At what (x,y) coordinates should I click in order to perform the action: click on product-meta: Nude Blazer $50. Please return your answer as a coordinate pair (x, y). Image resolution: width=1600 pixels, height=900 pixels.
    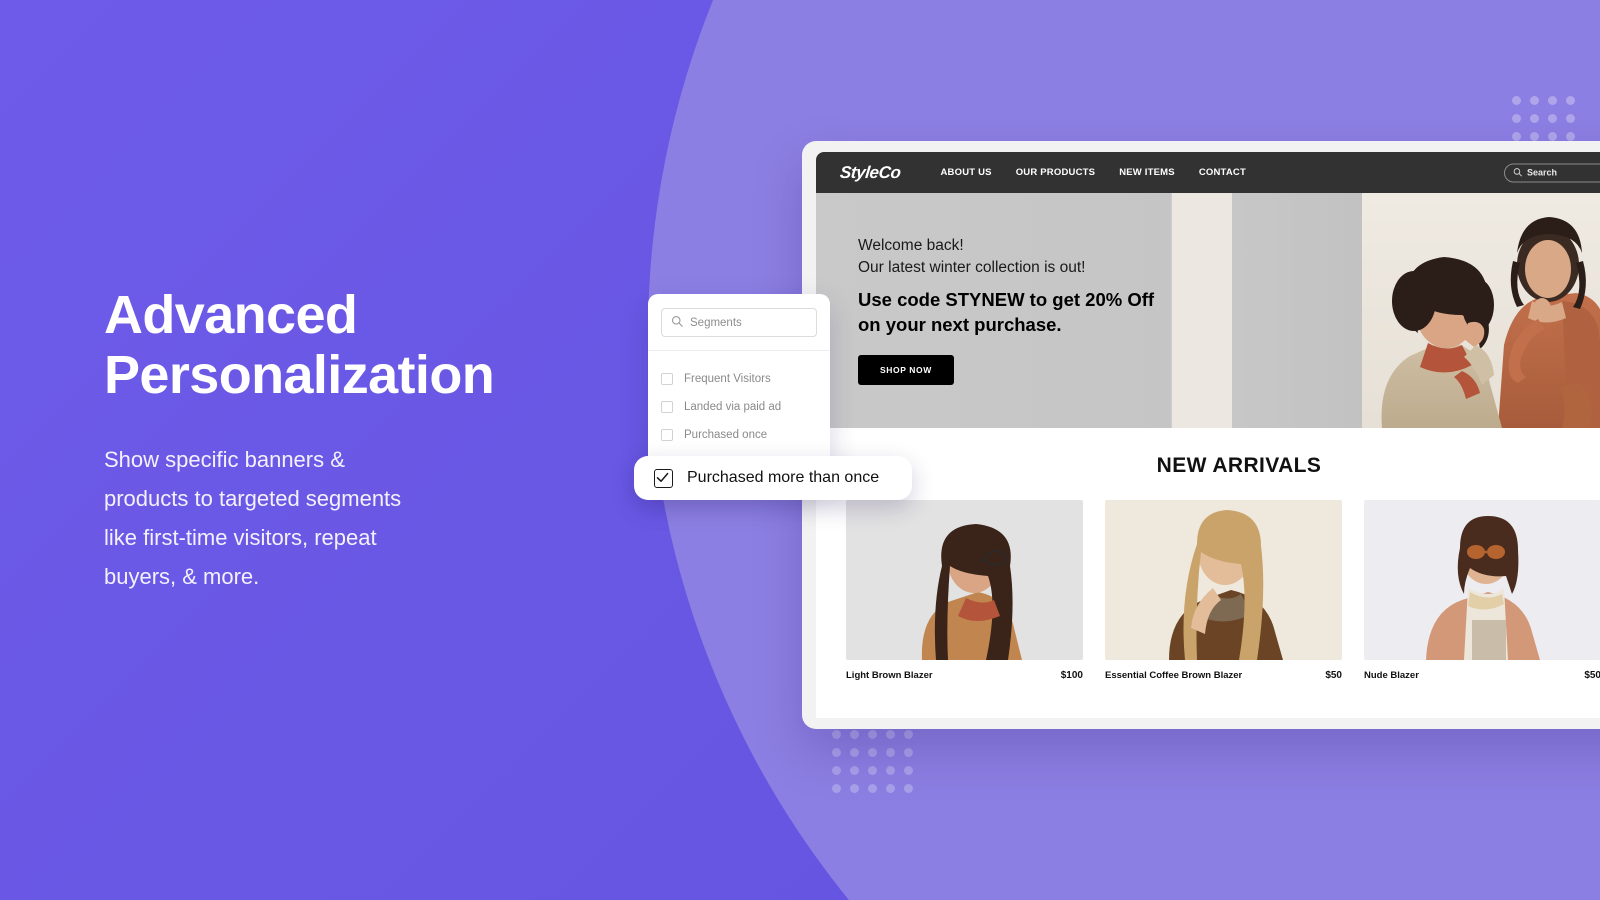
    Looking at the image, I should click on (1482, 675).